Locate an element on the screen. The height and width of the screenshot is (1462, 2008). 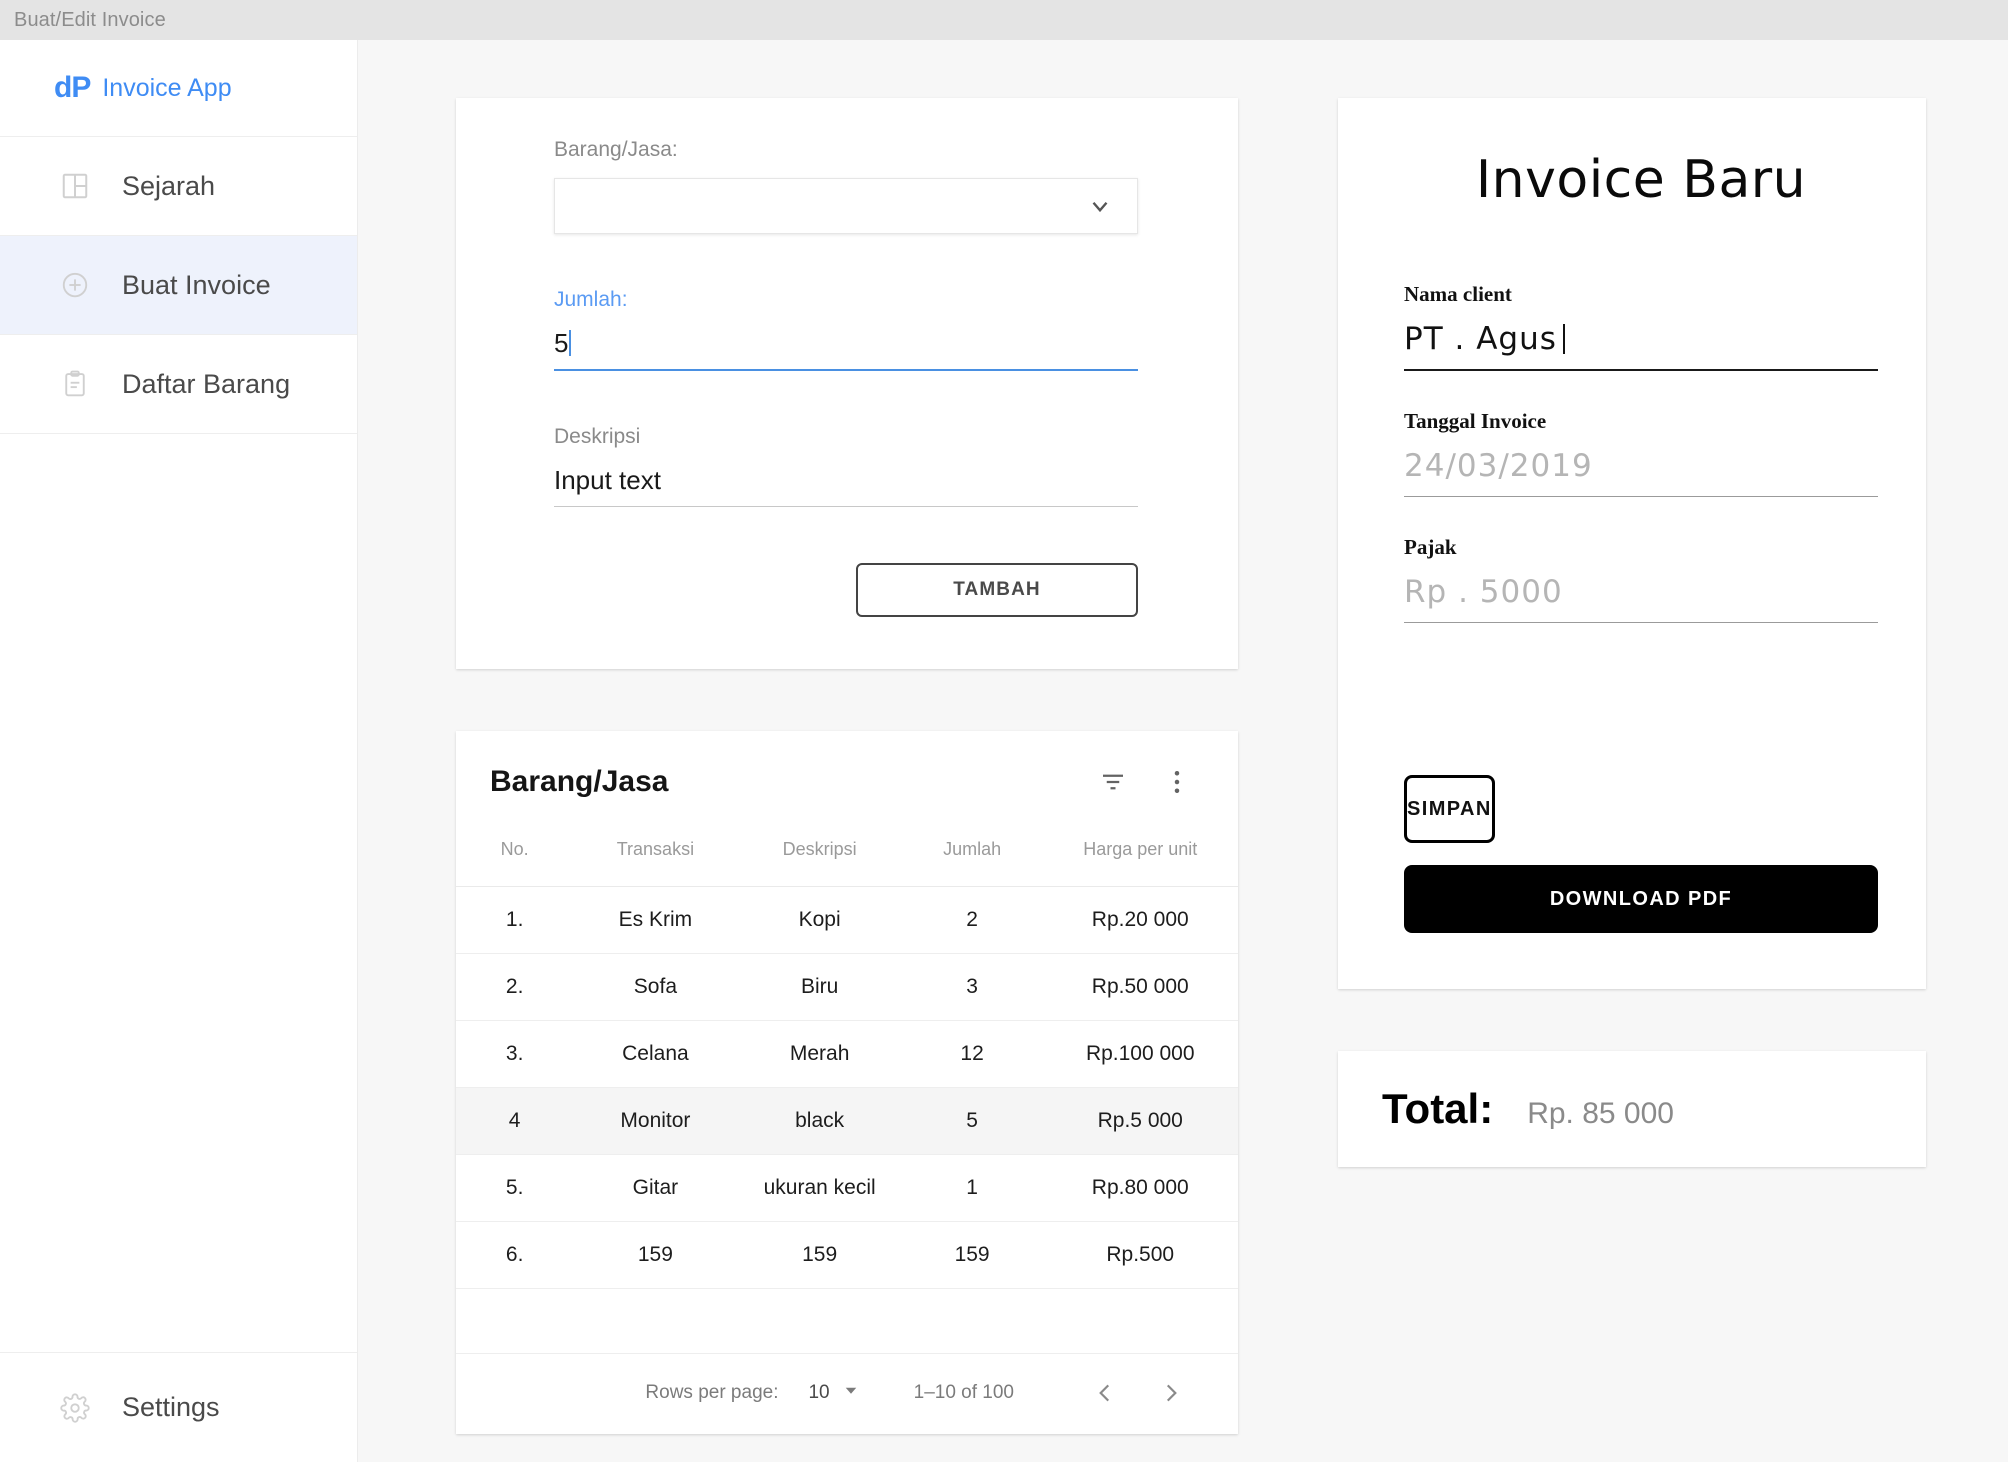
clipboard-icon is located at coordinates (75, 384).